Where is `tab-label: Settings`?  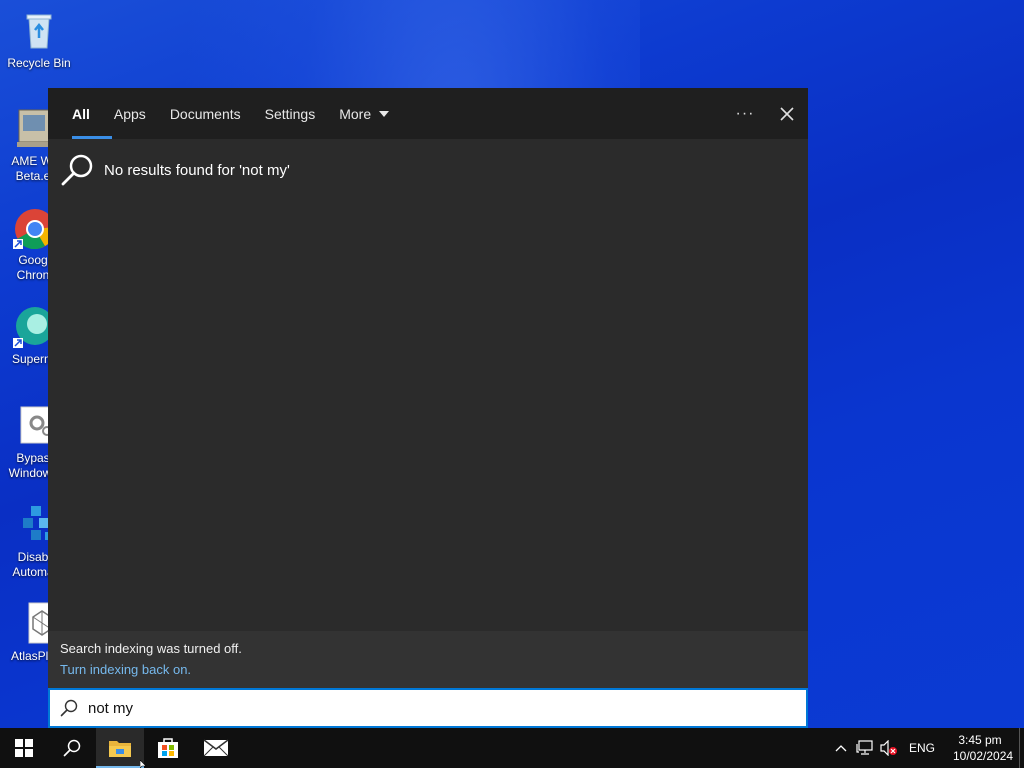
tab-label: Settings is located at coordinates (290, 113).